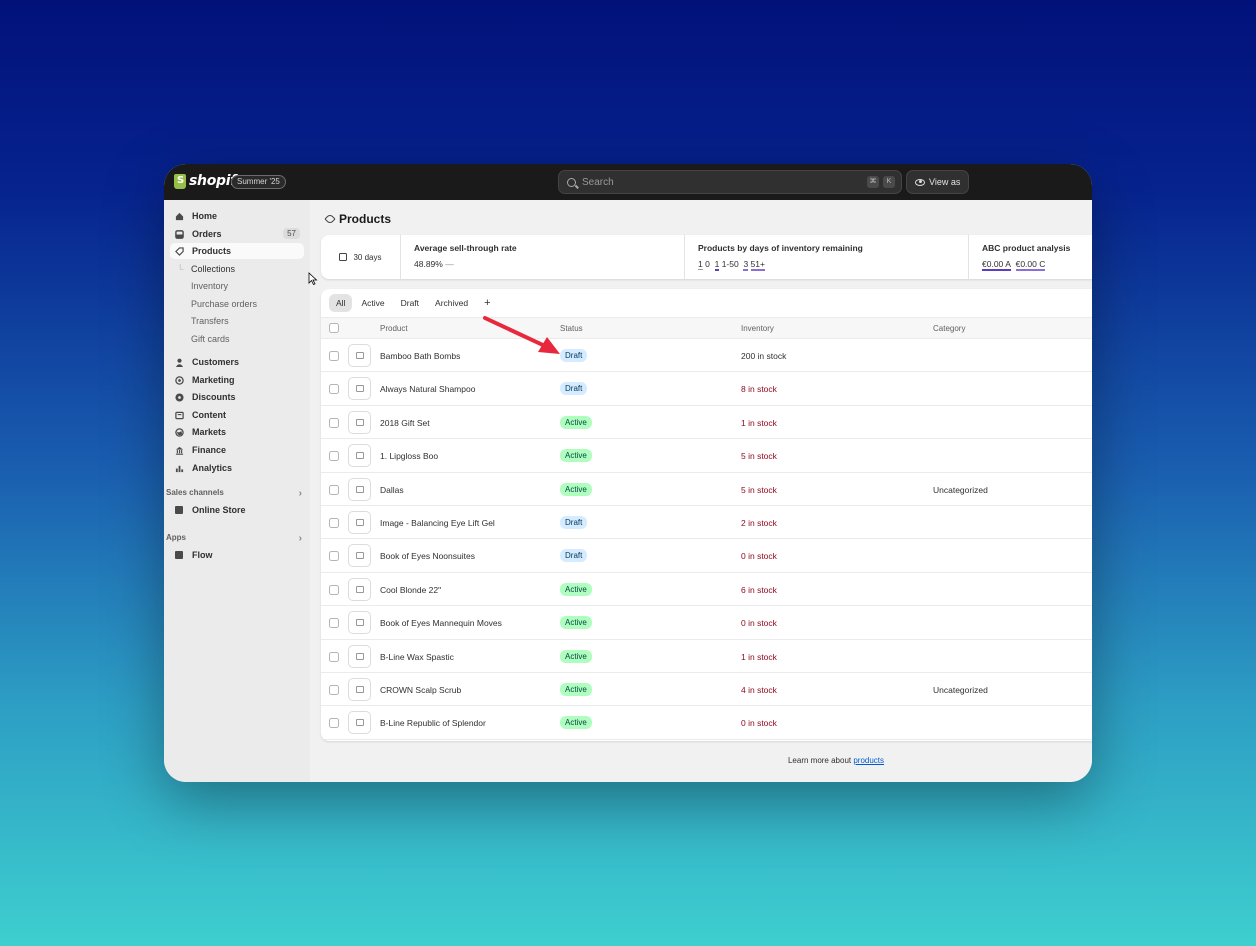  What do you see at coordinates (237, 450) in the screenshot?
I see `sidebar-item-finance: Finance` at bounding box center [237, 450].